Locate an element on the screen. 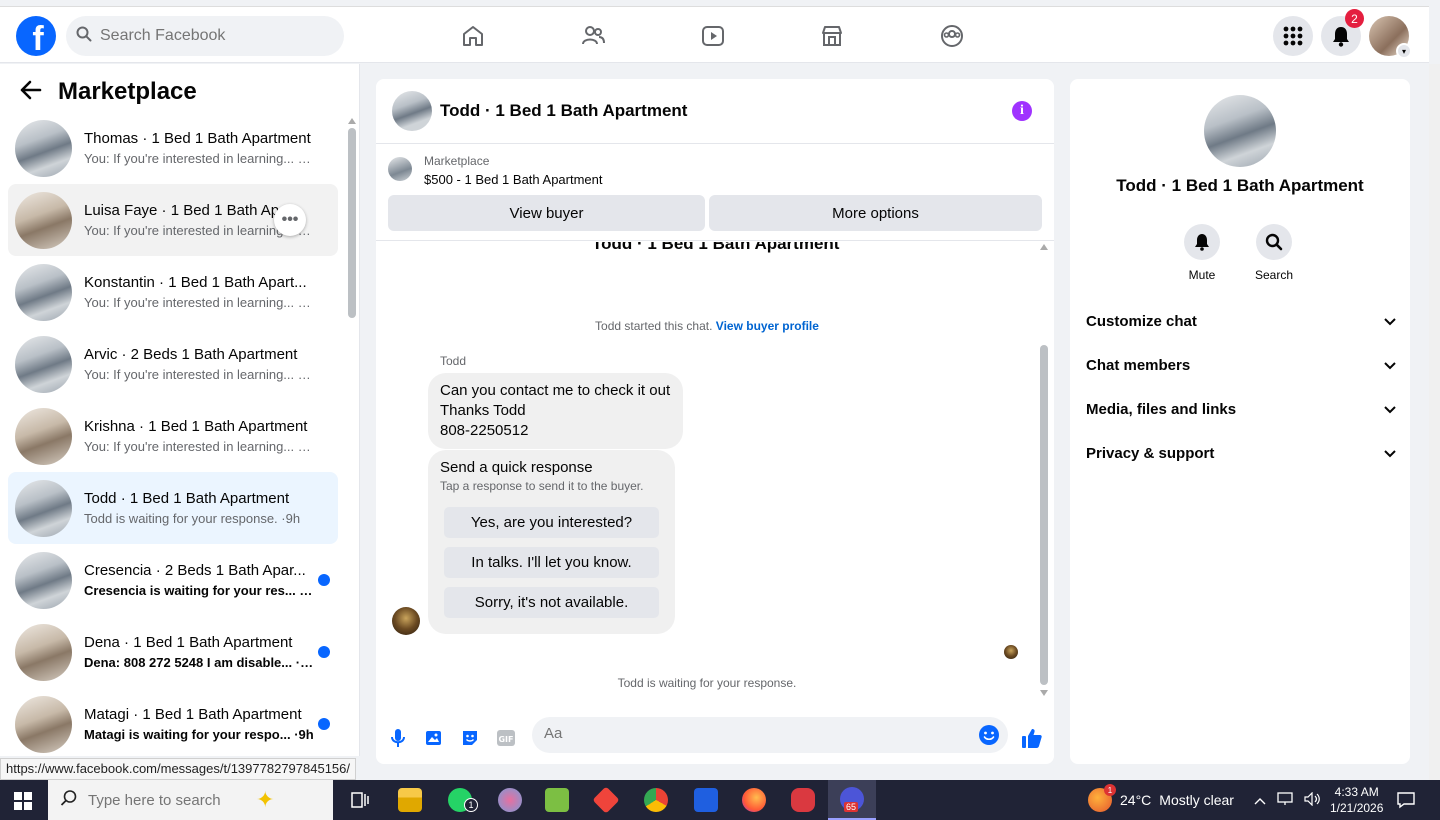  grid-icon is located at coordinates (1293, 36).